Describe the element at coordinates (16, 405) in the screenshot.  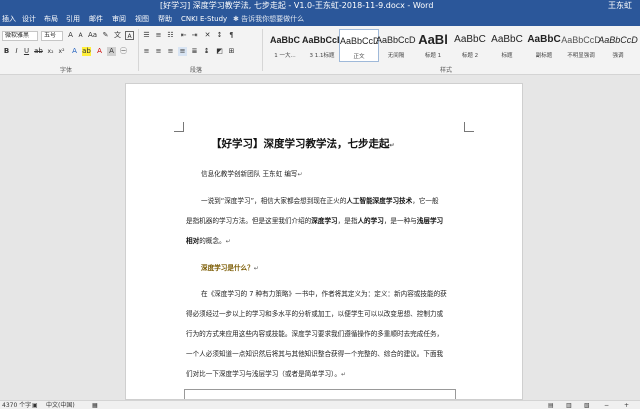
I see `word-count: 4370 个字` at that location.